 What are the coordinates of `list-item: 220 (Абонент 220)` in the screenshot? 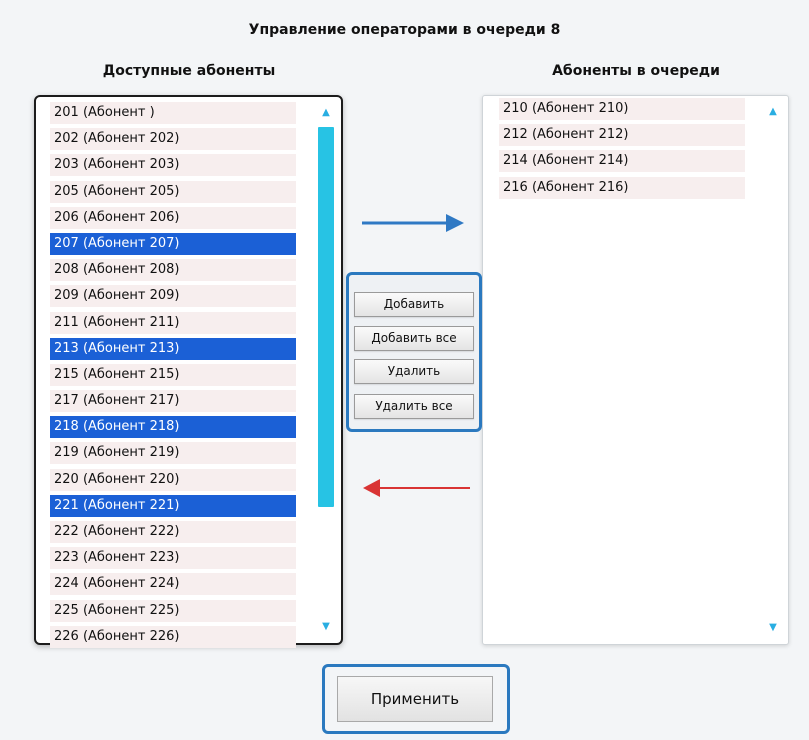 It's located at (173, 479).